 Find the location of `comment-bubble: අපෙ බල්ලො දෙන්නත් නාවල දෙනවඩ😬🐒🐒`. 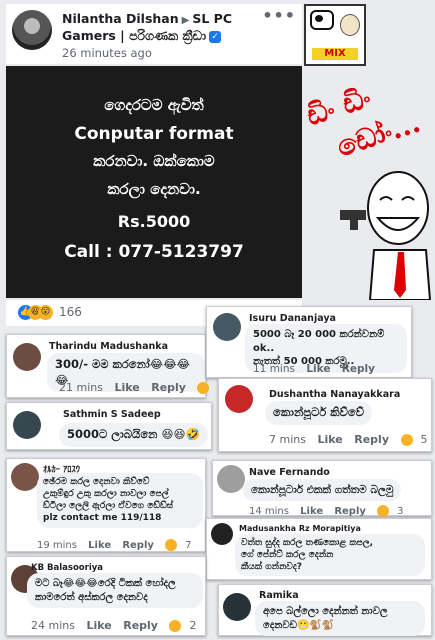

comment-bubble: අපෙ බල්ලො දෙන්නත් නාවල දෙනවඩ😬🐒🐒 is located at coordinates (340, 618).